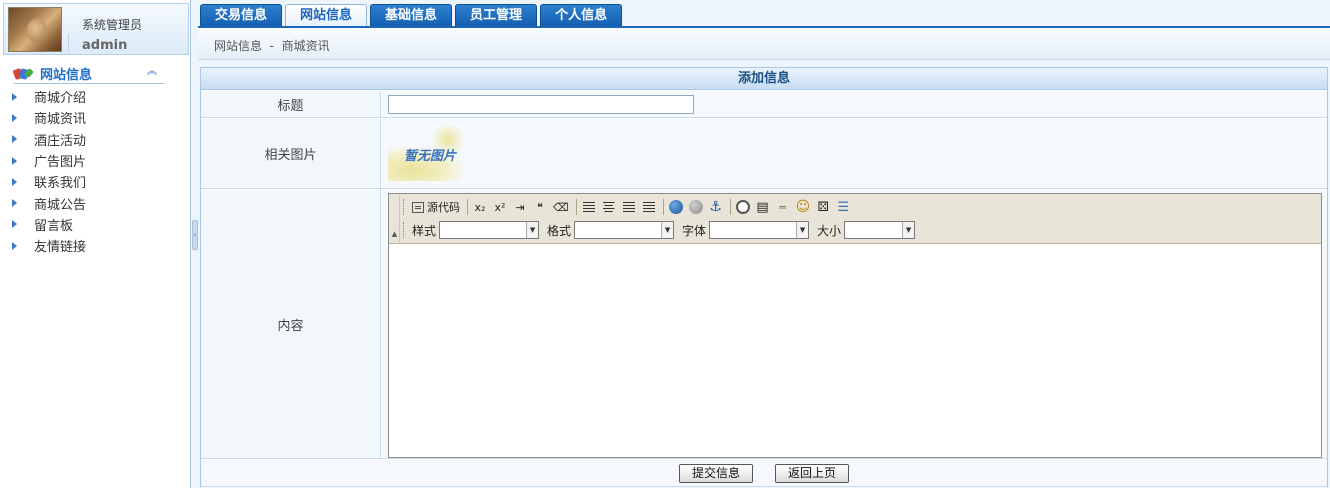 This screenshot has height=488, width=1330. I want to click on unlink-icon, so click(696, 207).